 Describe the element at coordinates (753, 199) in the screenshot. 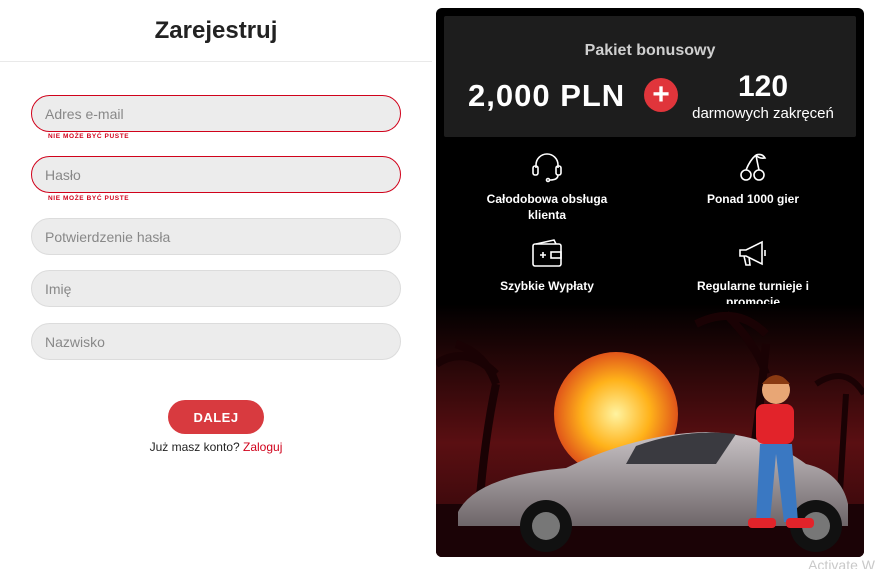

I see `feature-games-text: Ponad 1000 gier` at that location.